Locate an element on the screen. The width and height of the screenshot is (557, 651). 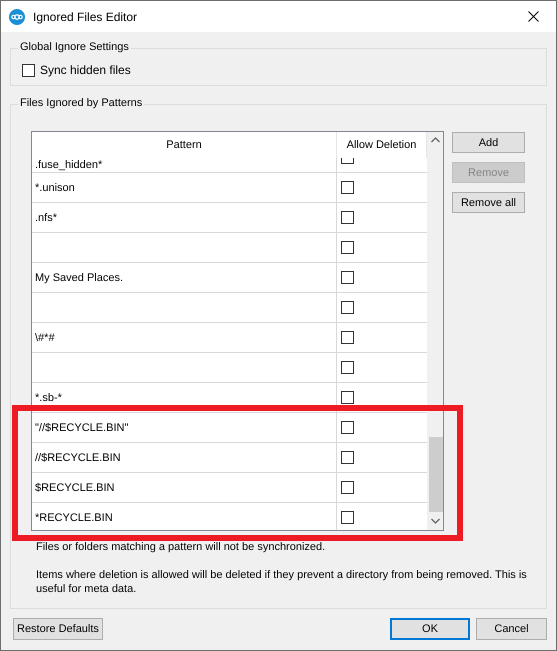
pattern-cell: *RECYCLE.BIN is located at coordinates (184, 516).